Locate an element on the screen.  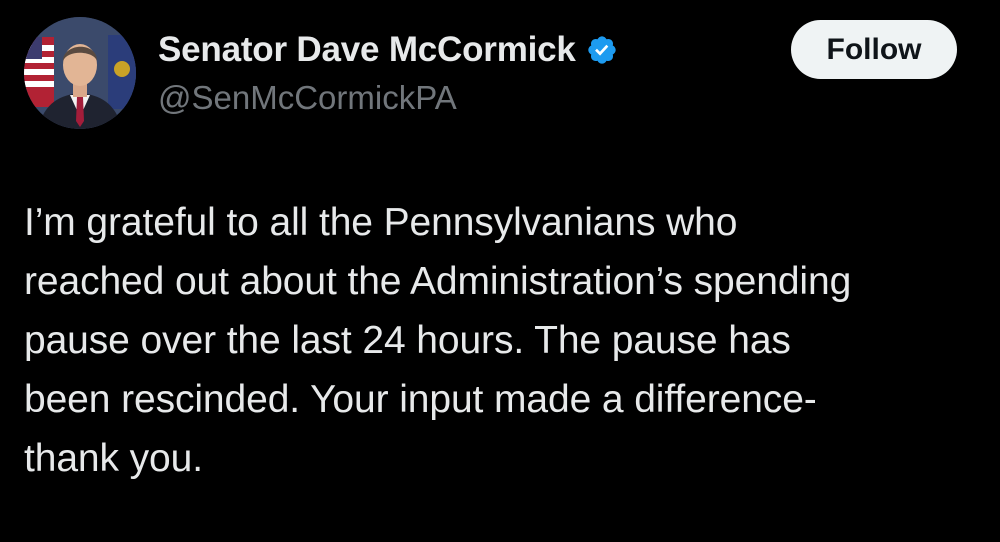
author-display-name: Senator Dave McCormick is located at coordinates (367, 50).